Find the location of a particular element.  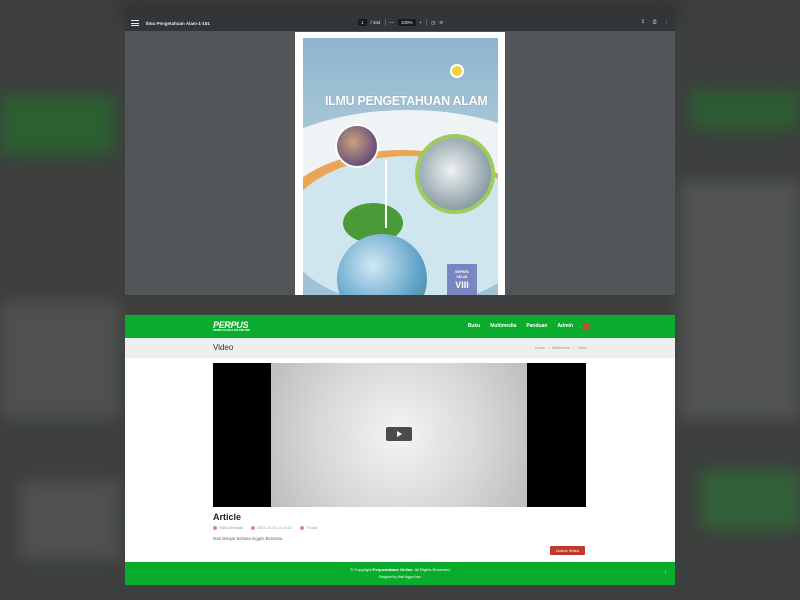

grade-badge-school: SMP/MTs is located at coordinates (462, 272).